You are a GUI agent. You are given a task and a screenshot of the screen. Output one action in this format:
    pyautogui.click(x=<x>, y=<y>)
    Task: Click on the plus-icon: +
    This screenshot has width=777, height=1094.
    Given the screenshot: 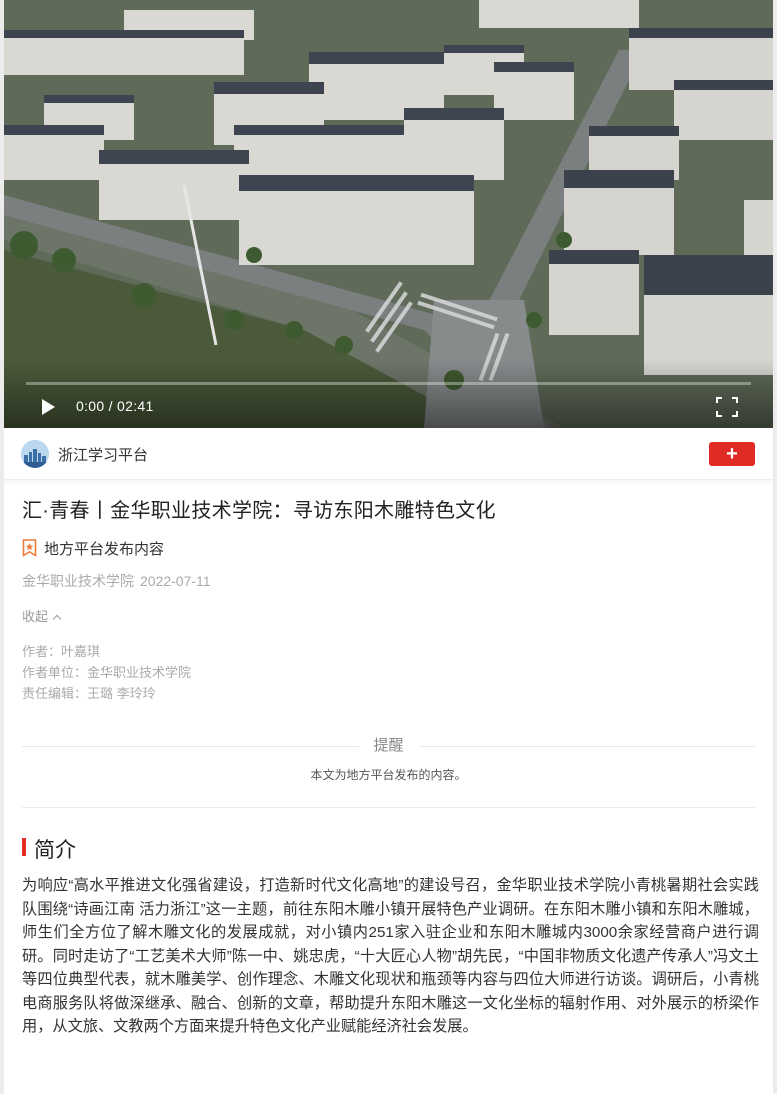 What is the action you would take?
    pyautogui.click(x=732, y=454)
    